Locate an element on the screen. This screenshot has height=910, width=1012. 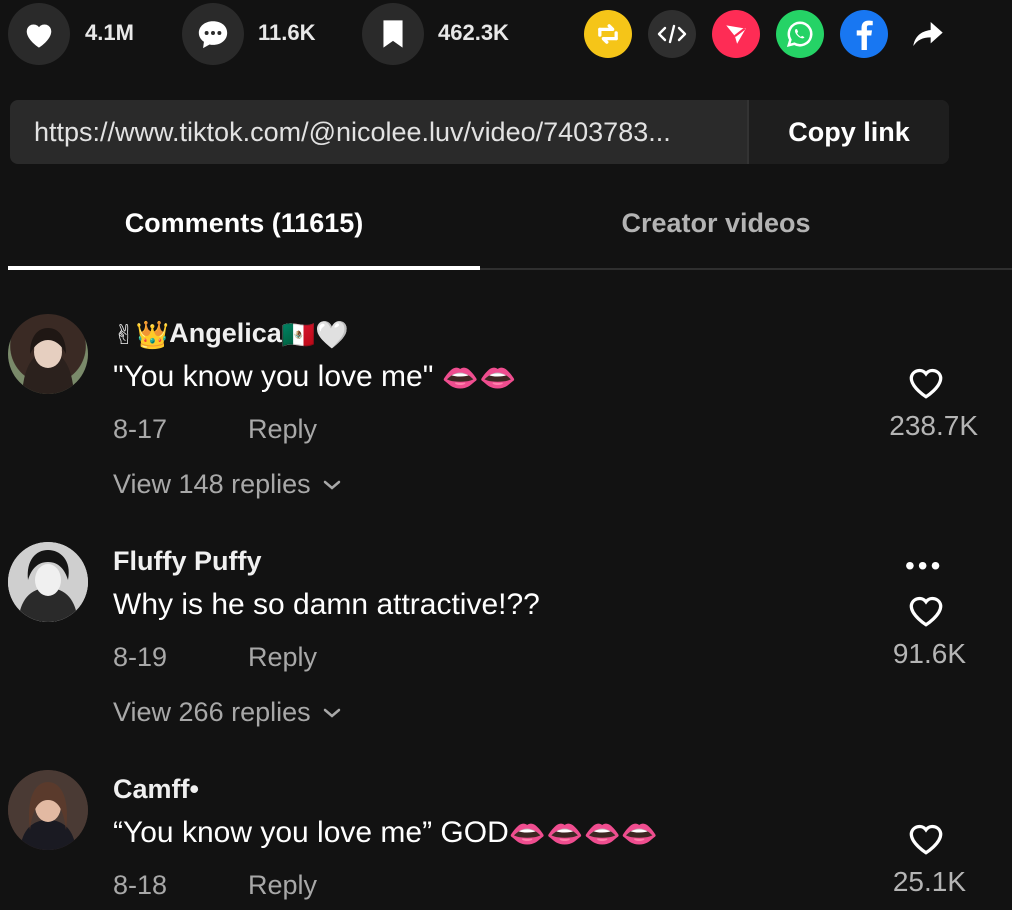
send-button is located at coordinates (736, 34).